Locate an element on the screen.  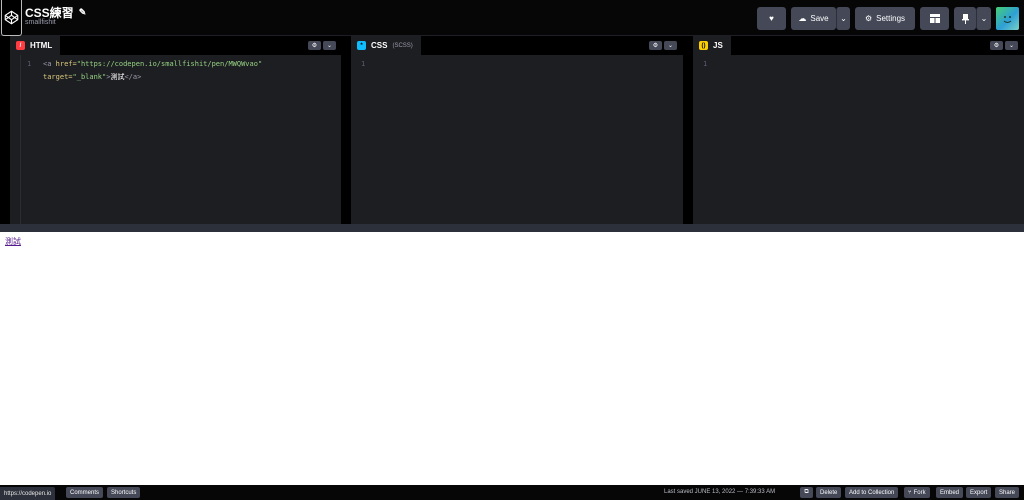
css-editor-pane: * CSS (SCSS) ⚙ ⌄ 1 is located at coordinates (517, 130).